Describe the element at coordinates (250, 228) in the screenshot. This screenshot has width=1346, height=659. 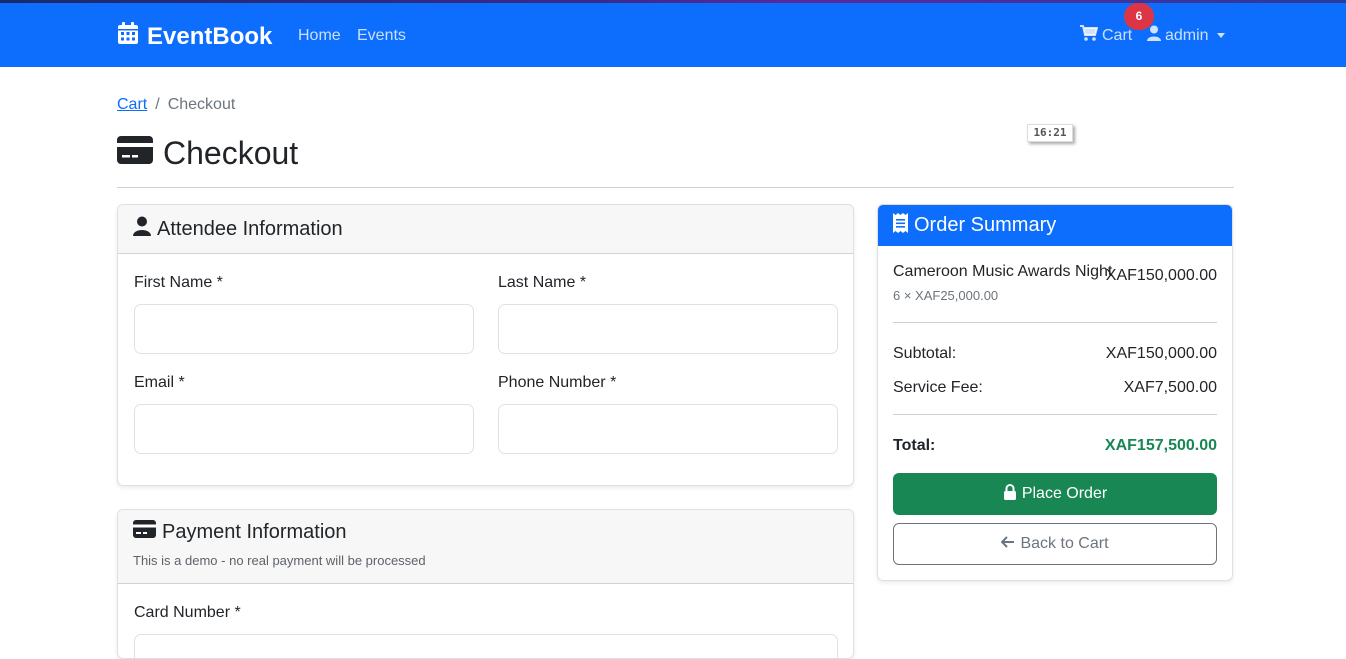
I see `attendee-title-text: Attendee Information` at that location.